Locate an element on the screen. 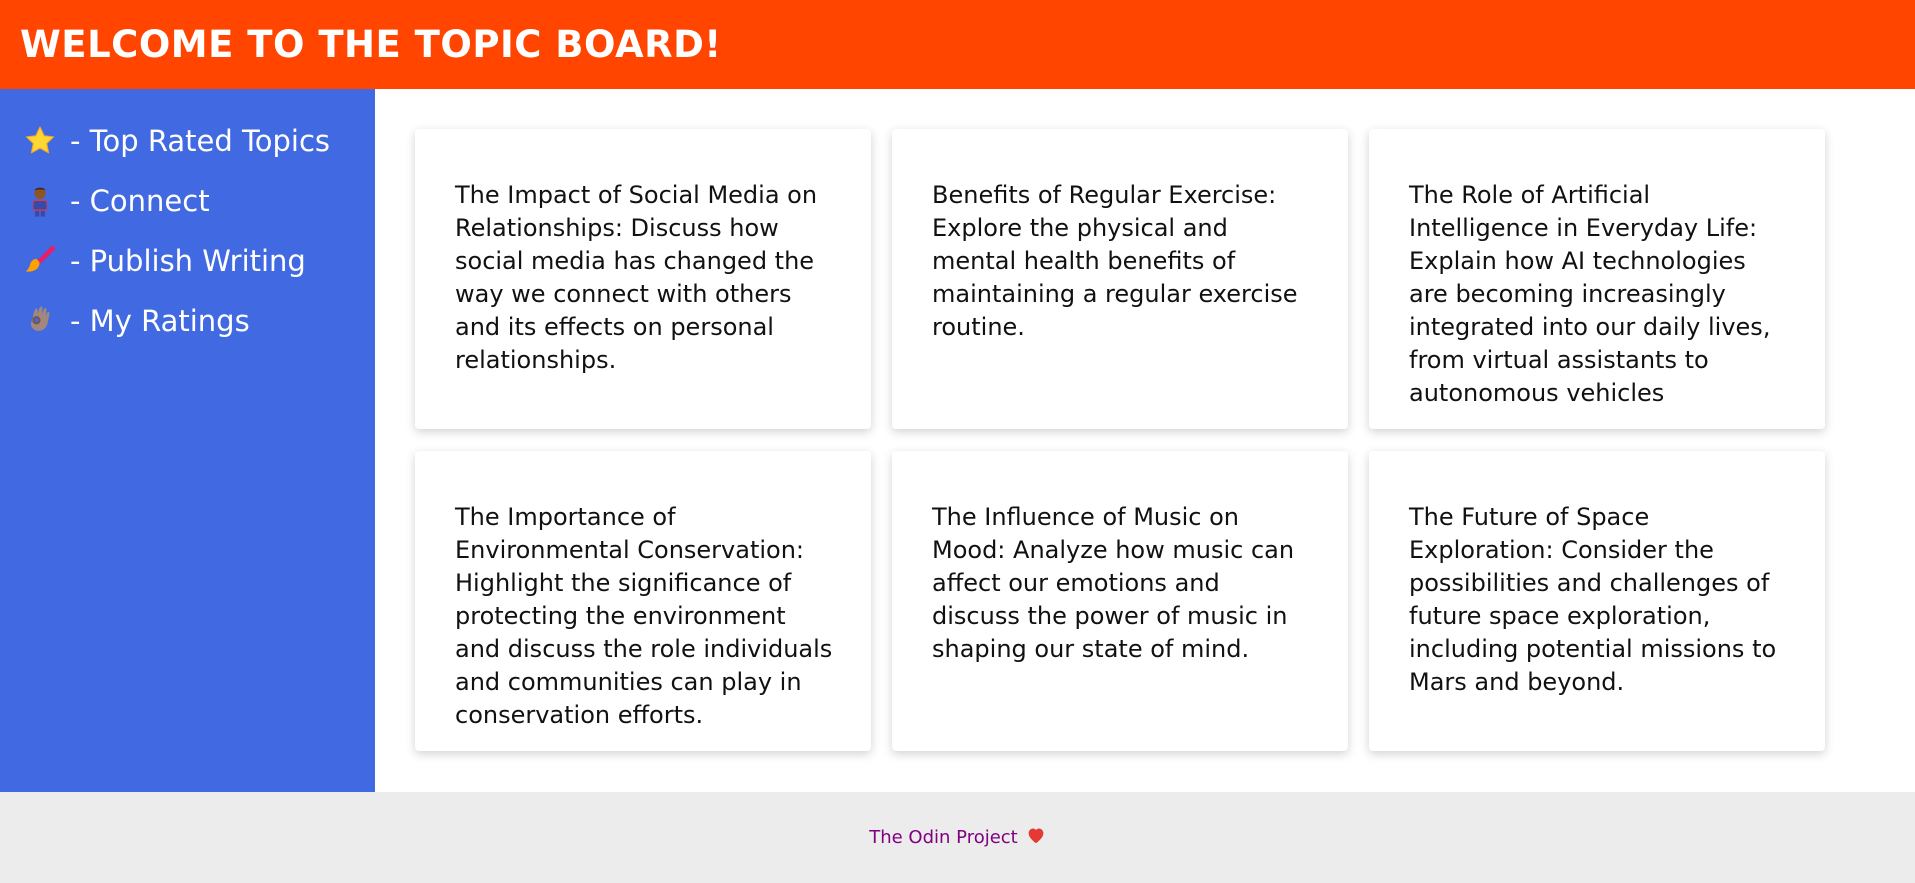 The width and height of the screenshot is (1915, 883). star-icon is located at coordinates (40, 141).